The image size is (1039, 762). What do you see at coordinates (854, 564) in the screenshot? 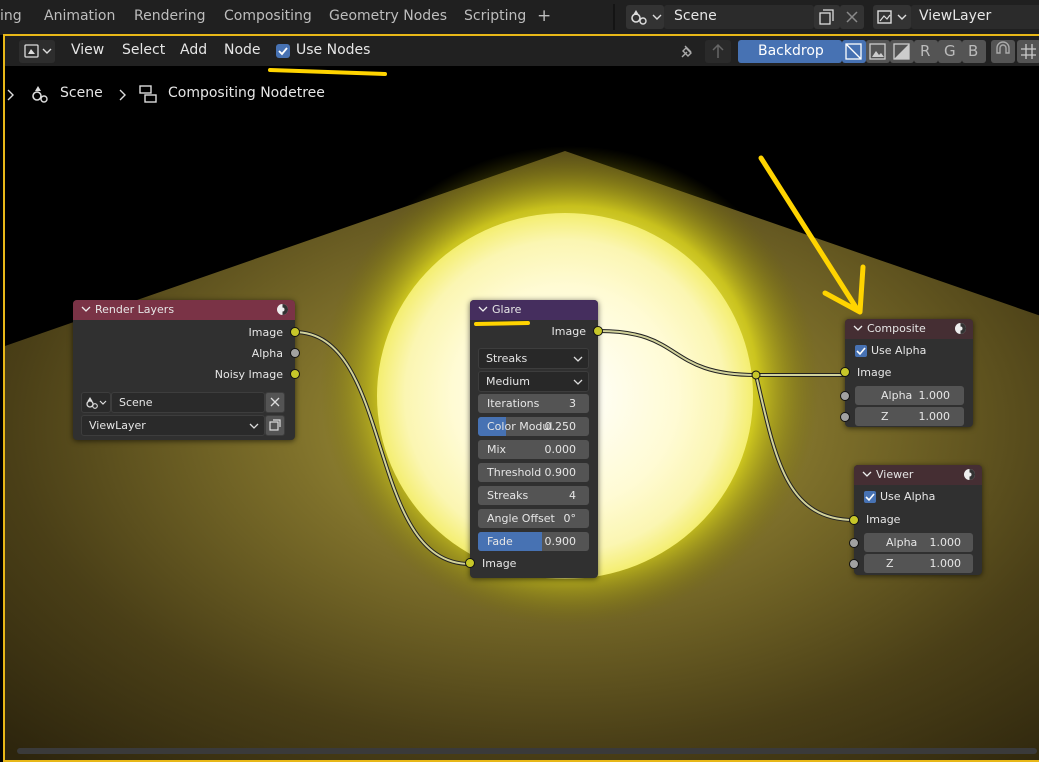
I see `viewer-z-socket` at bounding box center [854, 564].